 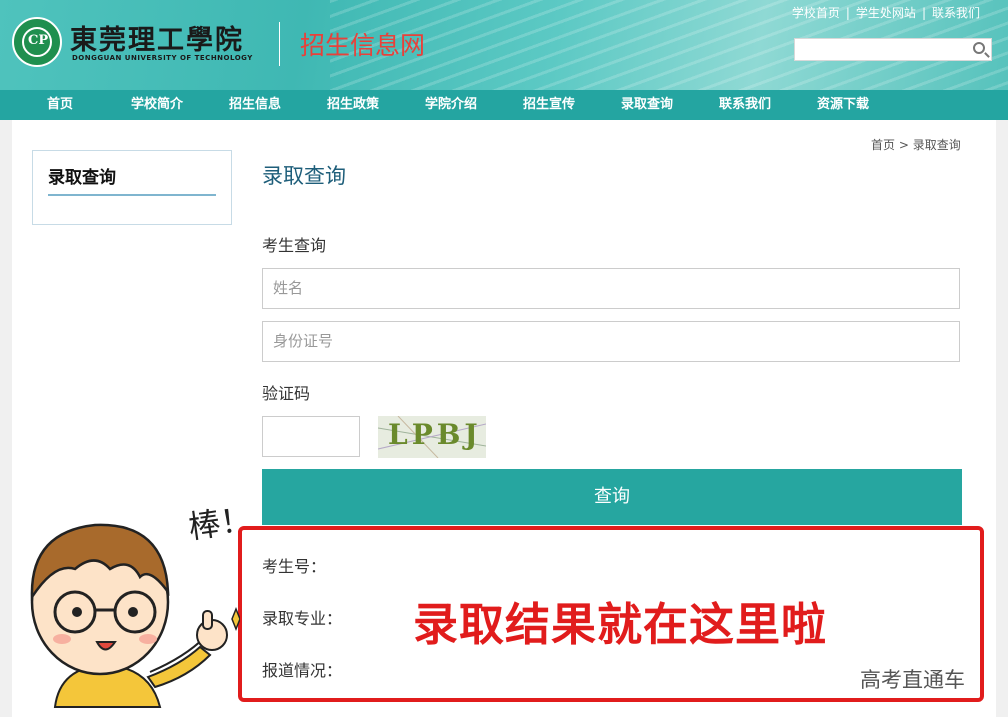 I want to click on name-field: 姓名, so click(x=611, y=288).